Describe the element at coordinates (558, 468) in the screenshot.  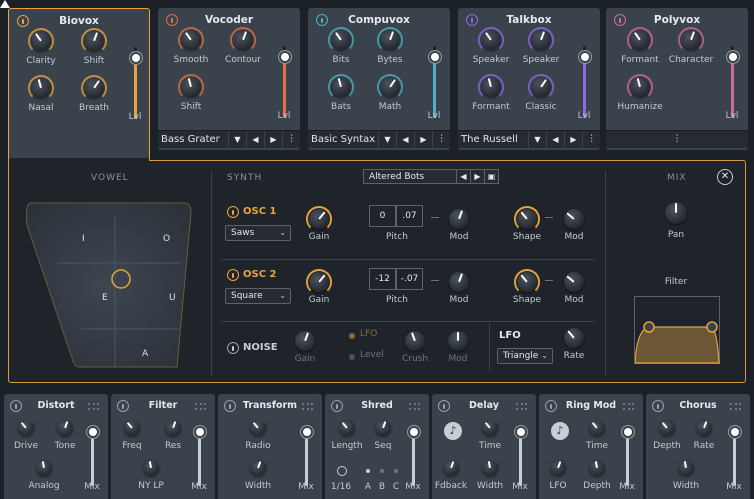
I see `knob-lfo` at that location.